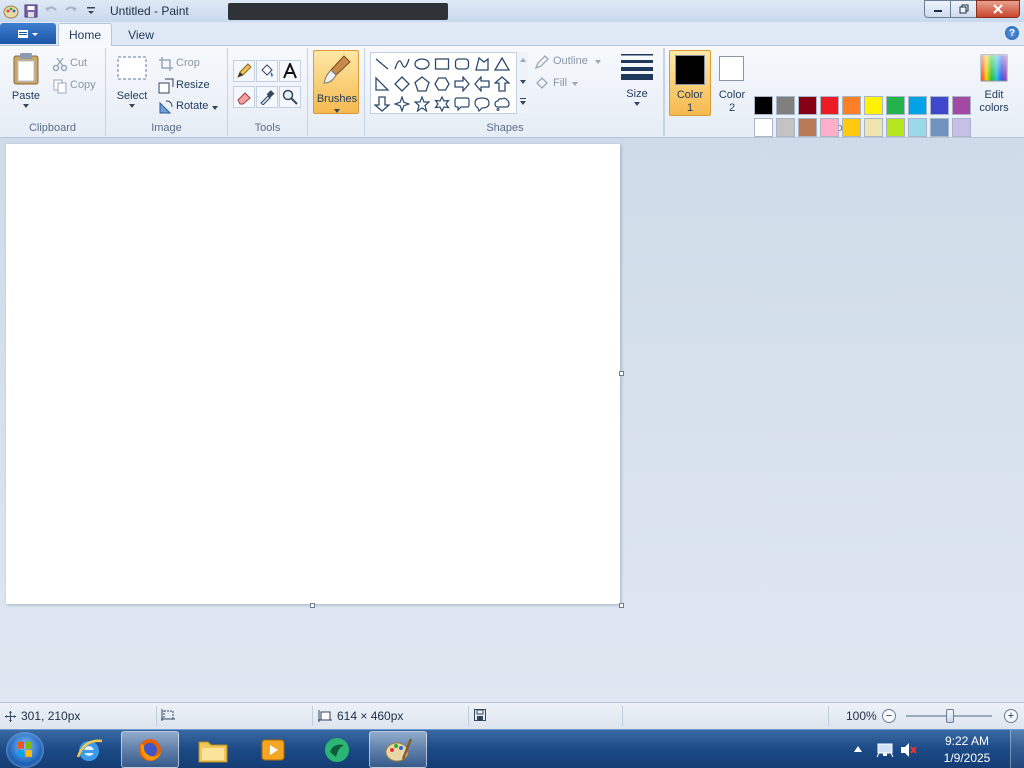 This screenshot has height=768, width=1024. I want to click on tab-view: View, so click(141, 34).